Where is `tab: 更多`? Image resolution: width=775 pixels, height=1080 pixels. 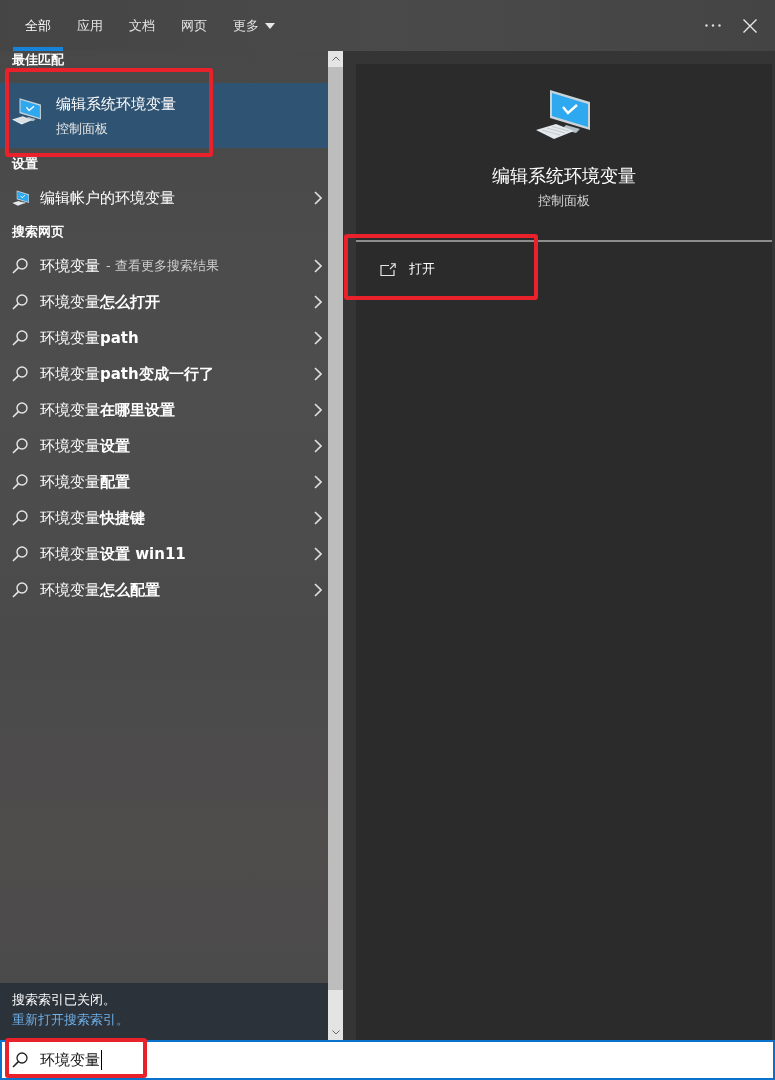 tab: 更多 is located at coordinates (254, 25).